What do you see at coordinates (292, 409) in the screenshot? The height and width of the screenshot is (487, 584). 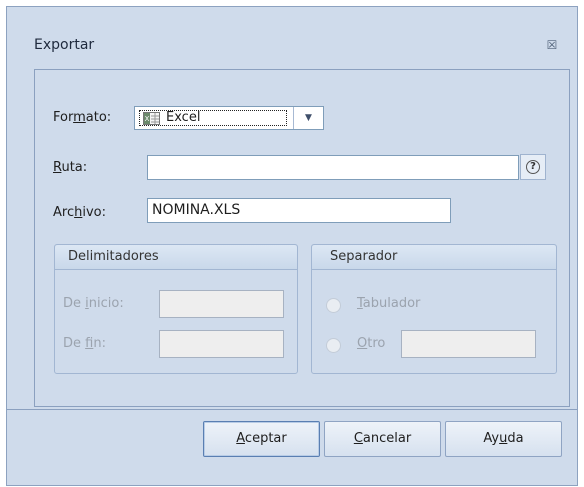 I see `footer-divider` at bounding box center [292, 409].